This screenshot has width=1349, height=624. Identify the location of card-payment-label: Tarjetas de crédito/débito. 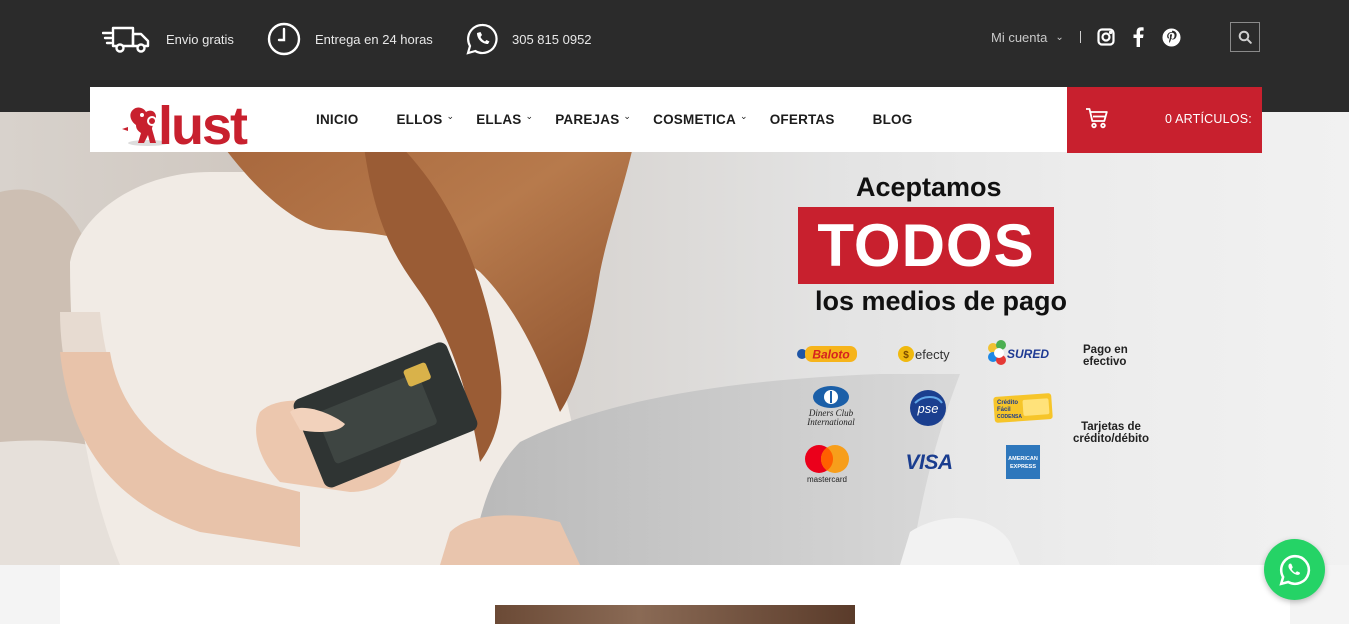
(1111, 433).